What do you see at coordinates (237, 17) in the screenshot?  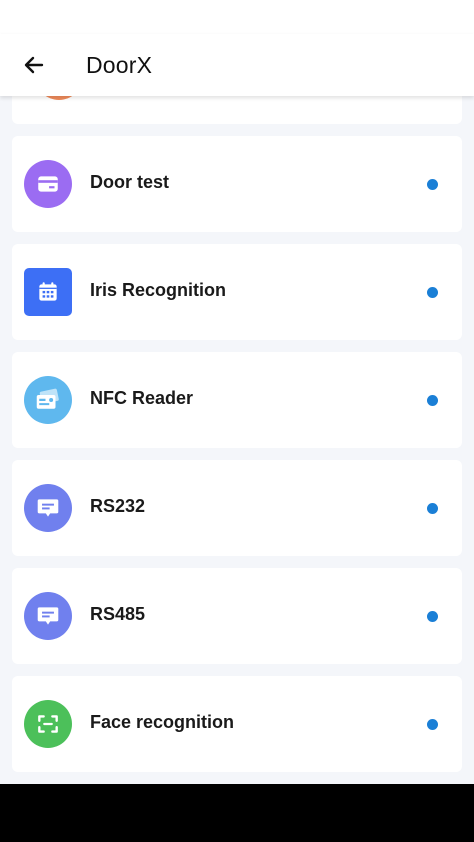 I see `status-bar` at bounding box center [237, 17].